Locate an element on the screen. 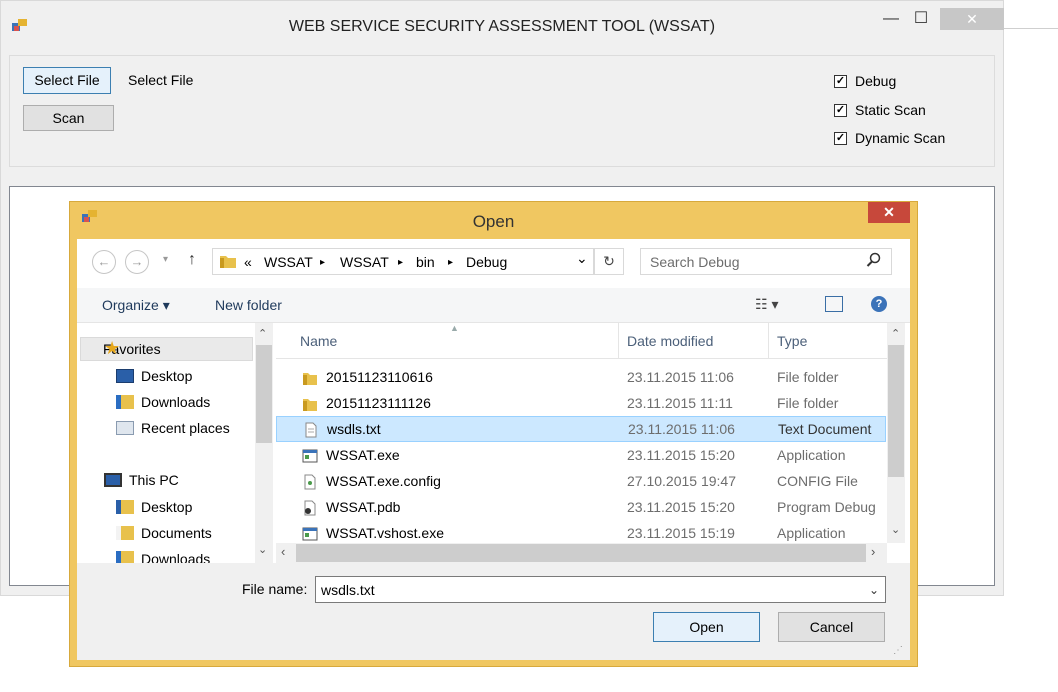  search-input: Search Debug is located at coordinates (695, 262).